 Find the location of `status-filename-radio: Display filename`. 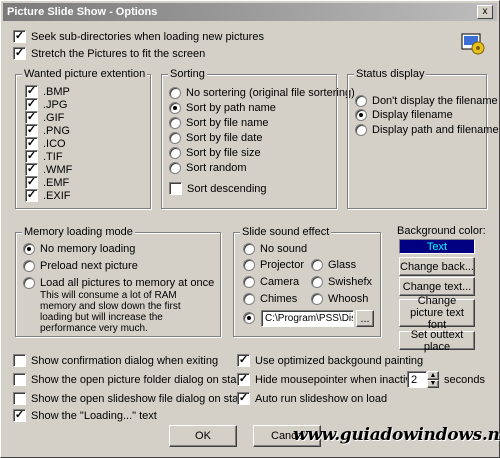

status-filename-radio: Display filename is located at coordinates (404, 115).